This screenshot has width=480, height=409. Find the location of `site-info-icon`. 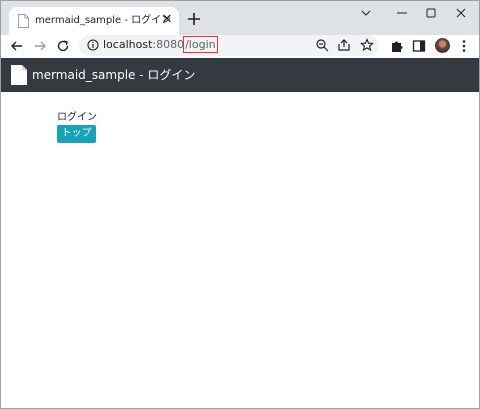

site-info-icon is located at coordinates (93, 45).